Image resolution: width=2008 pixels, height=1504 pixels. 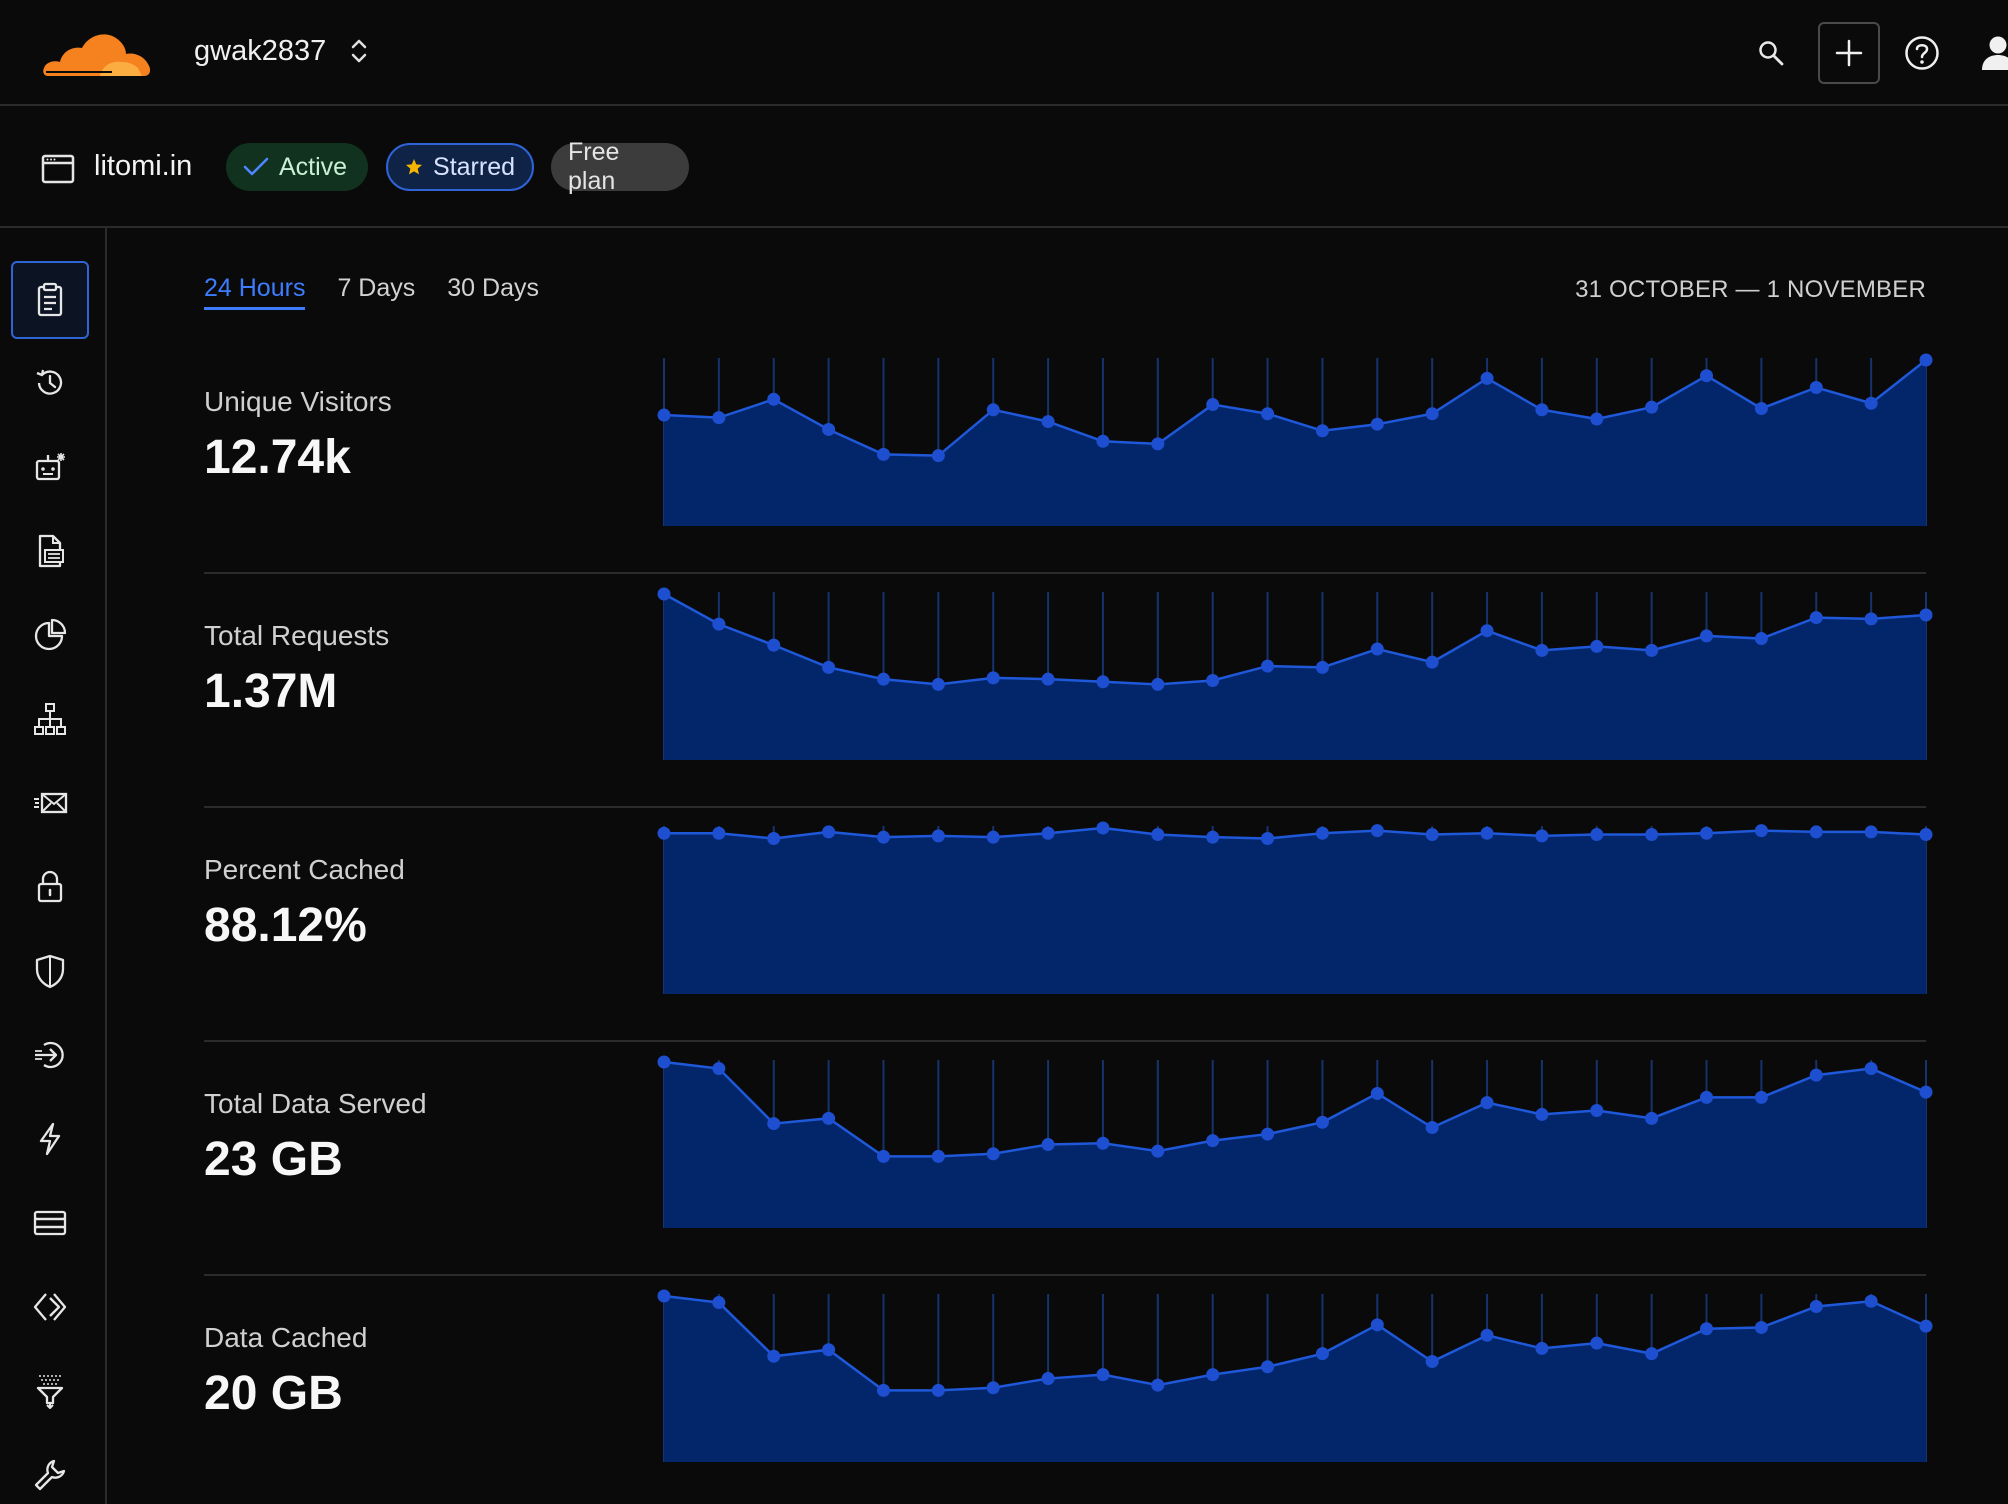 I want to click on sidebar-item-workers-routes, so click(x=50, y=1307).